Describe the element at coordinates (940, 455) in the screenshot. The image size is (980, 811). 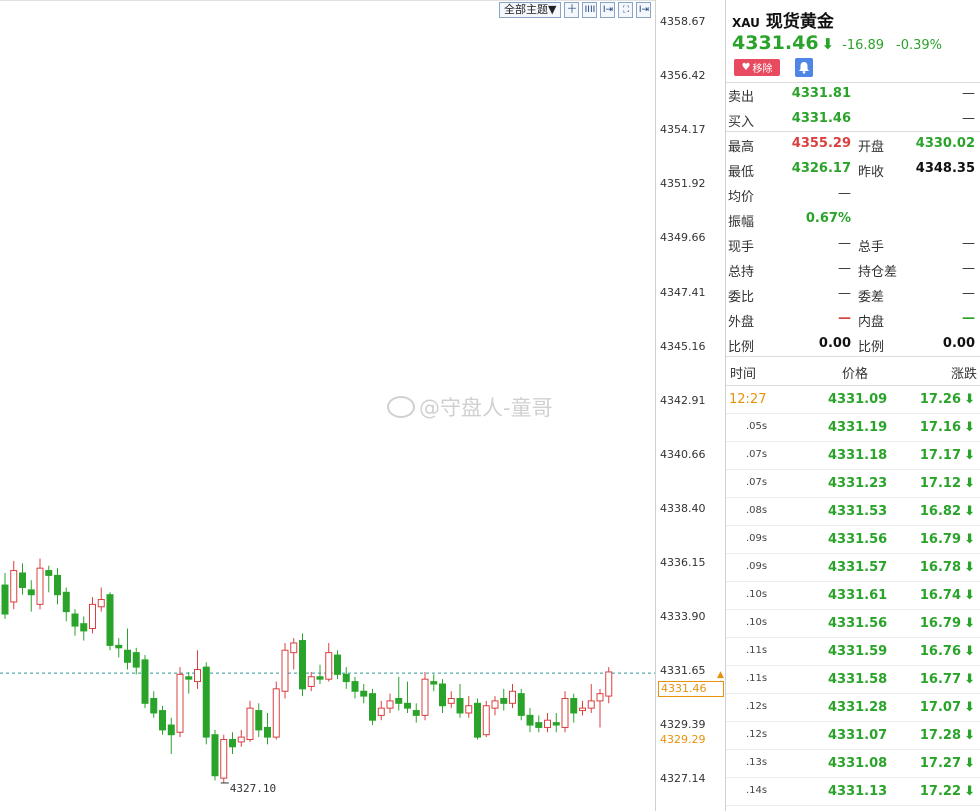
I see `tick-change: 17.17` at that location.